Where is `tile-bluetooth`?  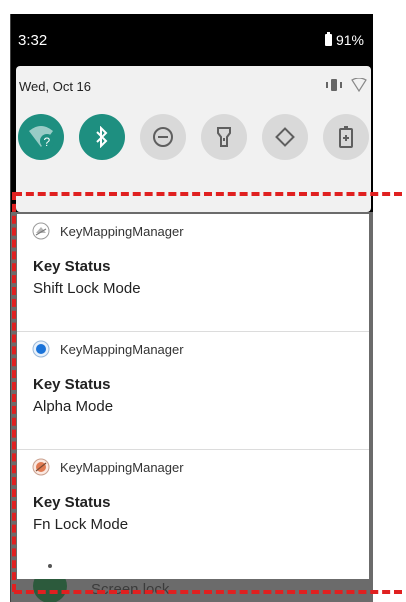 tile-bluetooth is located at coordinates (102, 137).